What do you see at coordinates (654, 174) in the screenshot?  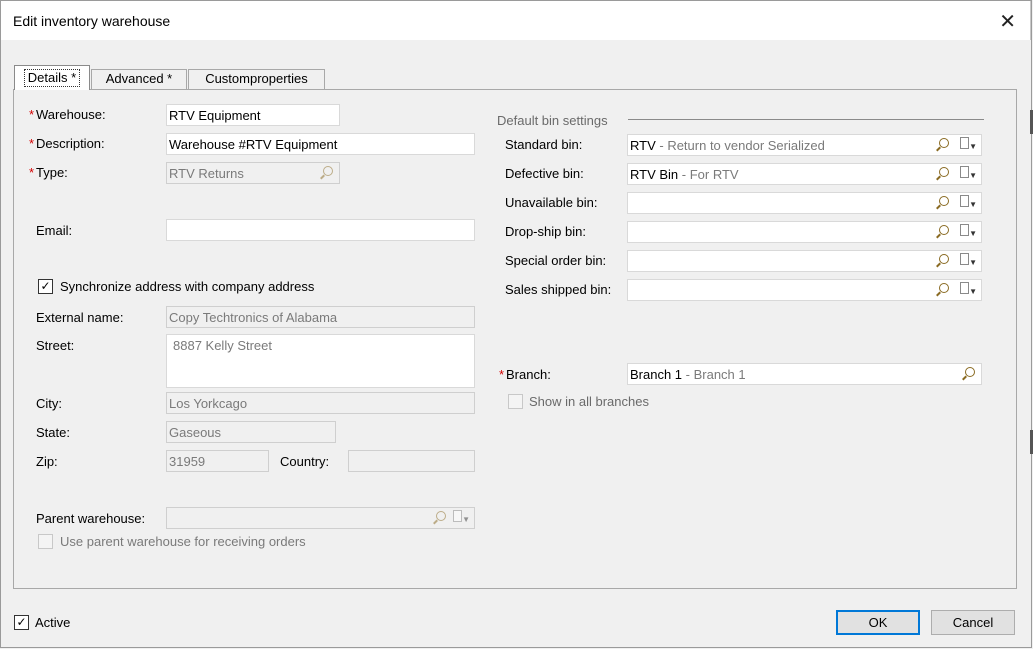 I see `bin-code: RTV Bin` at bounding box center [654, 174].